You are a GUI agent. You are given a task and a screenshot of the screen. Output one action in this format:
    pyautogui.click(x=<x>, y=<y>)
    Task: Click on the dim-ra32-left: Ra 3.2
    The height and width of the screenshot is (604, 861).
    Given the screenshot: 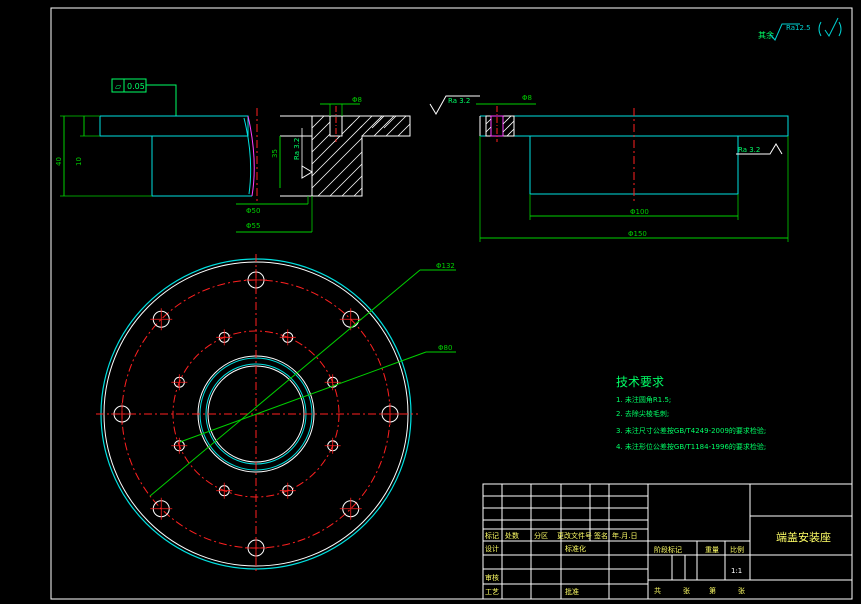 What is the action you would take?
    pyautogui.click(x=297, y=149)
    